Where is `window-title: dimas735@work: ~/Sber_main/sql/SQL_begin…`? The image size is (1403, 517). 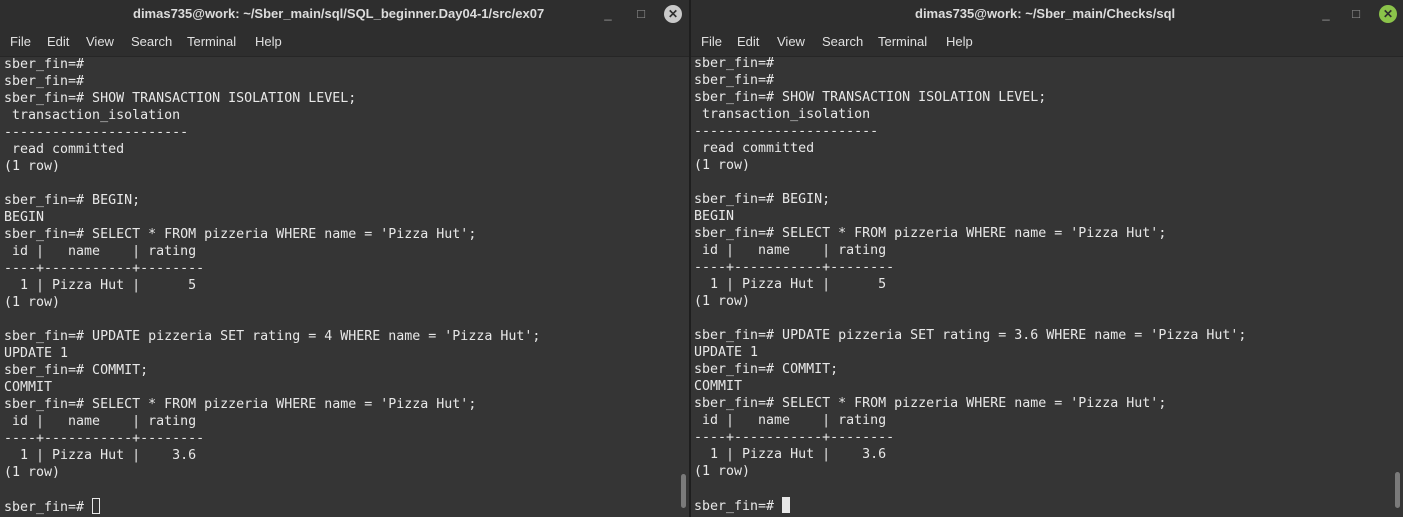 window-title: dimas735@work: ~/Sber_main/sql/SQL_begin… is located at coordinates (339, 13).